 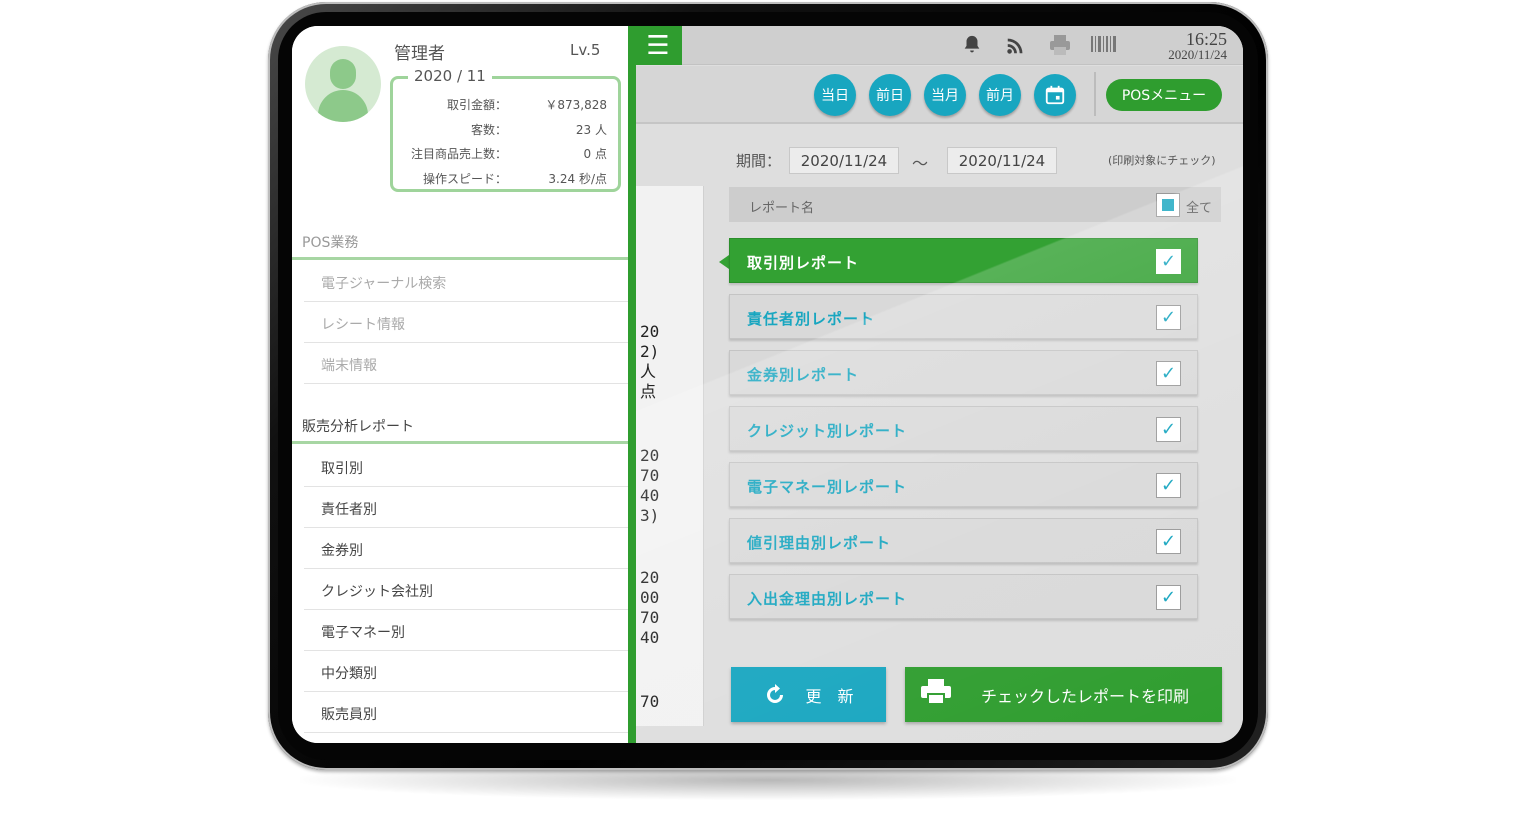 I want to click on print-hint: (印刷対象にチェック), so click(x=1162, y=160).